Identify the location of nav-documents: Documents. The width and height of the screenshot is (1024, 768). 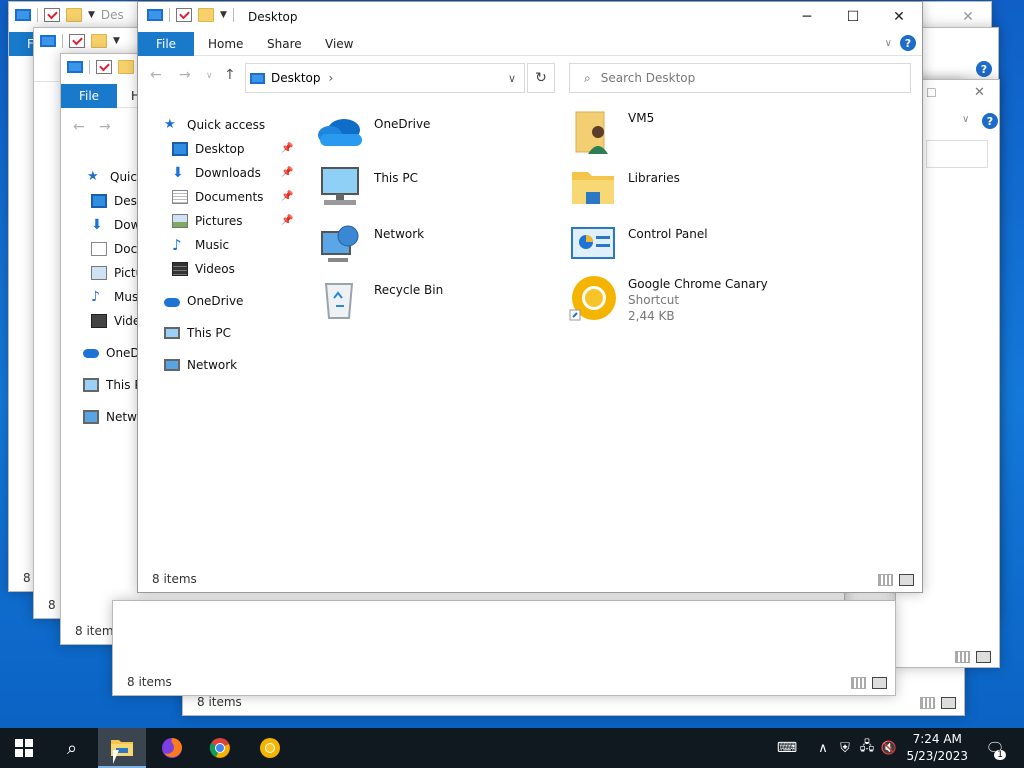
(217, 197).